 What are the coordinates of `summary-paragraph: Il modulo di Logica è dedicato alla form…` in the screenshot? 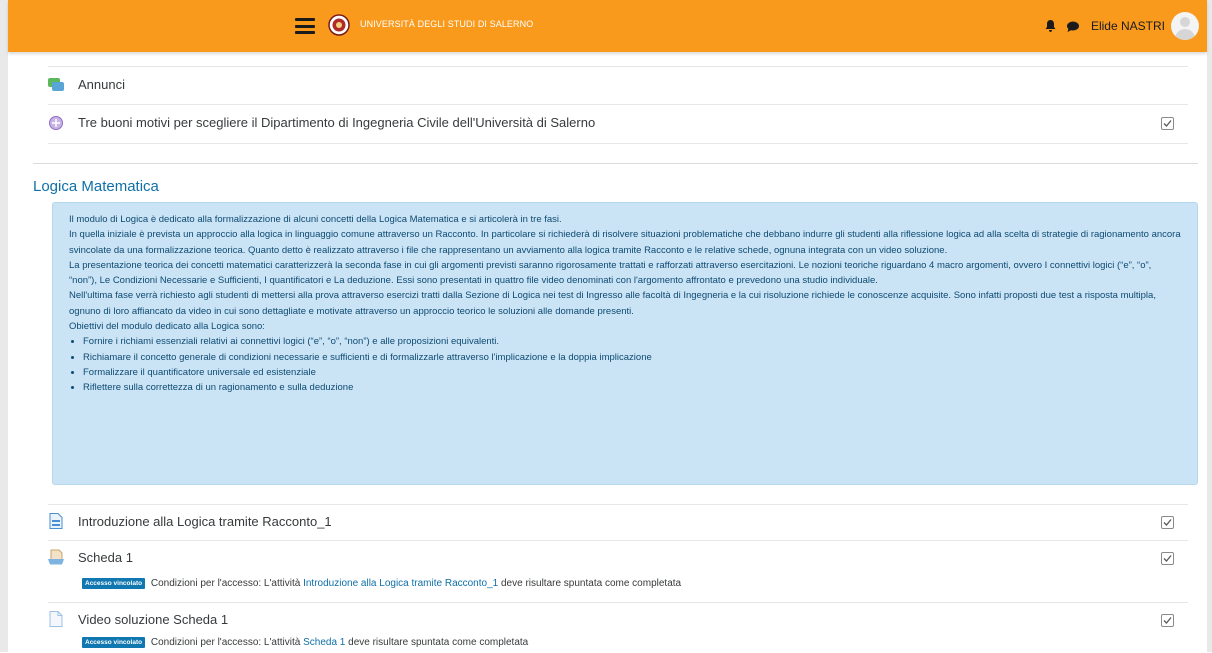 It's located at (315, 219).